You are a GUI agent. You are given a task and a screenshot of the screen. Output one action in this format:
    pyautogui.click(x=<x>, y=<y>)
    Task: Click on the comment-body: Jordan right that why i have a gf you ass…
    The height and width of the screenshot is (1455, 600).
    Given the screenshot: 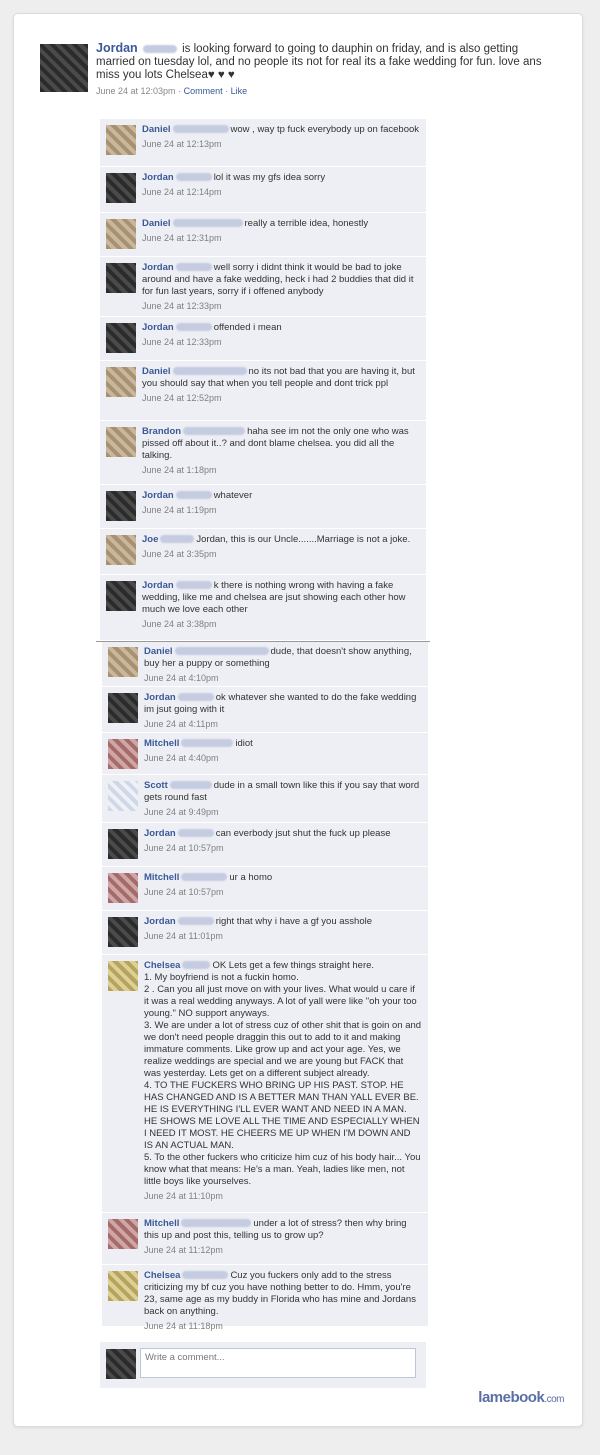 What is the action you would take?
    pyautogui.click(x=283, y=929)
    